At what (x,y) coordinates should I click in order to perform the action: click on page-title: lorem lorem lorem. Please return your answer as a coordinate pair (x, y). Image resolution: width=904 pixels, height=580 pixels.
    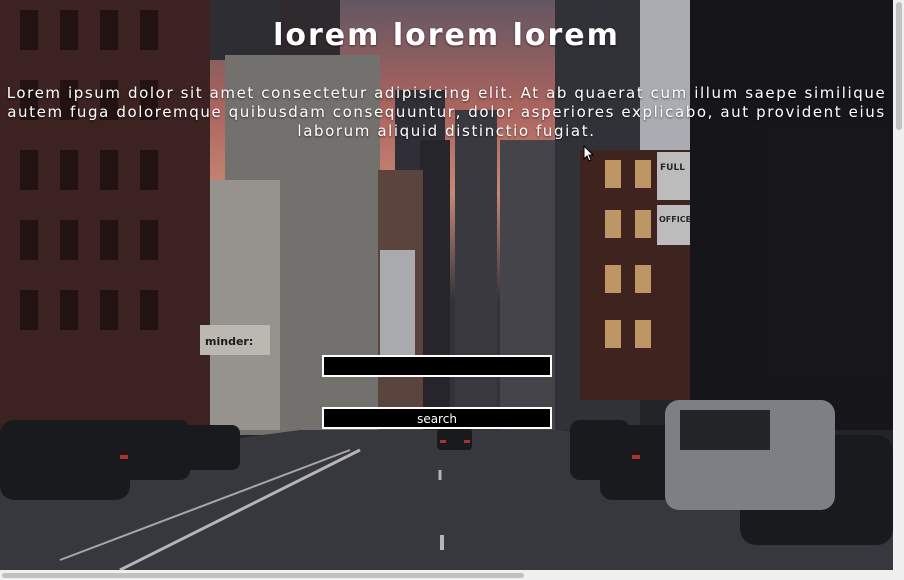
    Looking at the image, I should click on (446, 35).